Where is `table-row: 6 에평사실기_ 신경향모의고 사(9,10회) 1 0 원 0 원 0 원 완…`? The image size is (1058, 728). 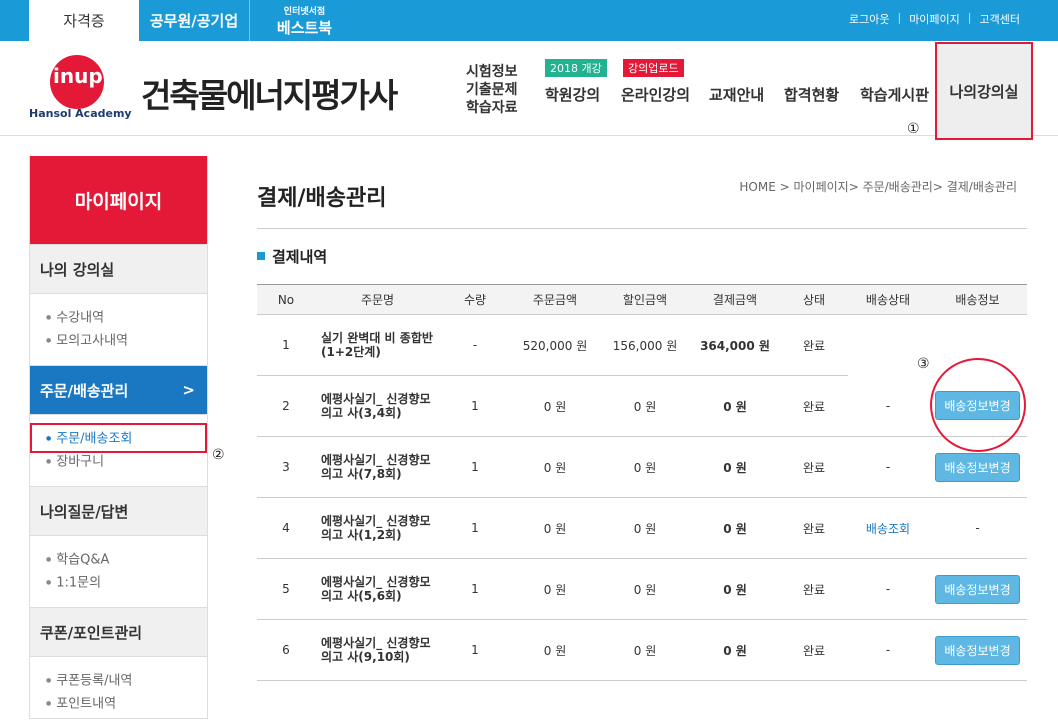 table-row: 6 에평사실기_ 신경향모의고 사(9,10회) 1 0 원 0 원 0 원 완… is located at coordinates (642, 650).